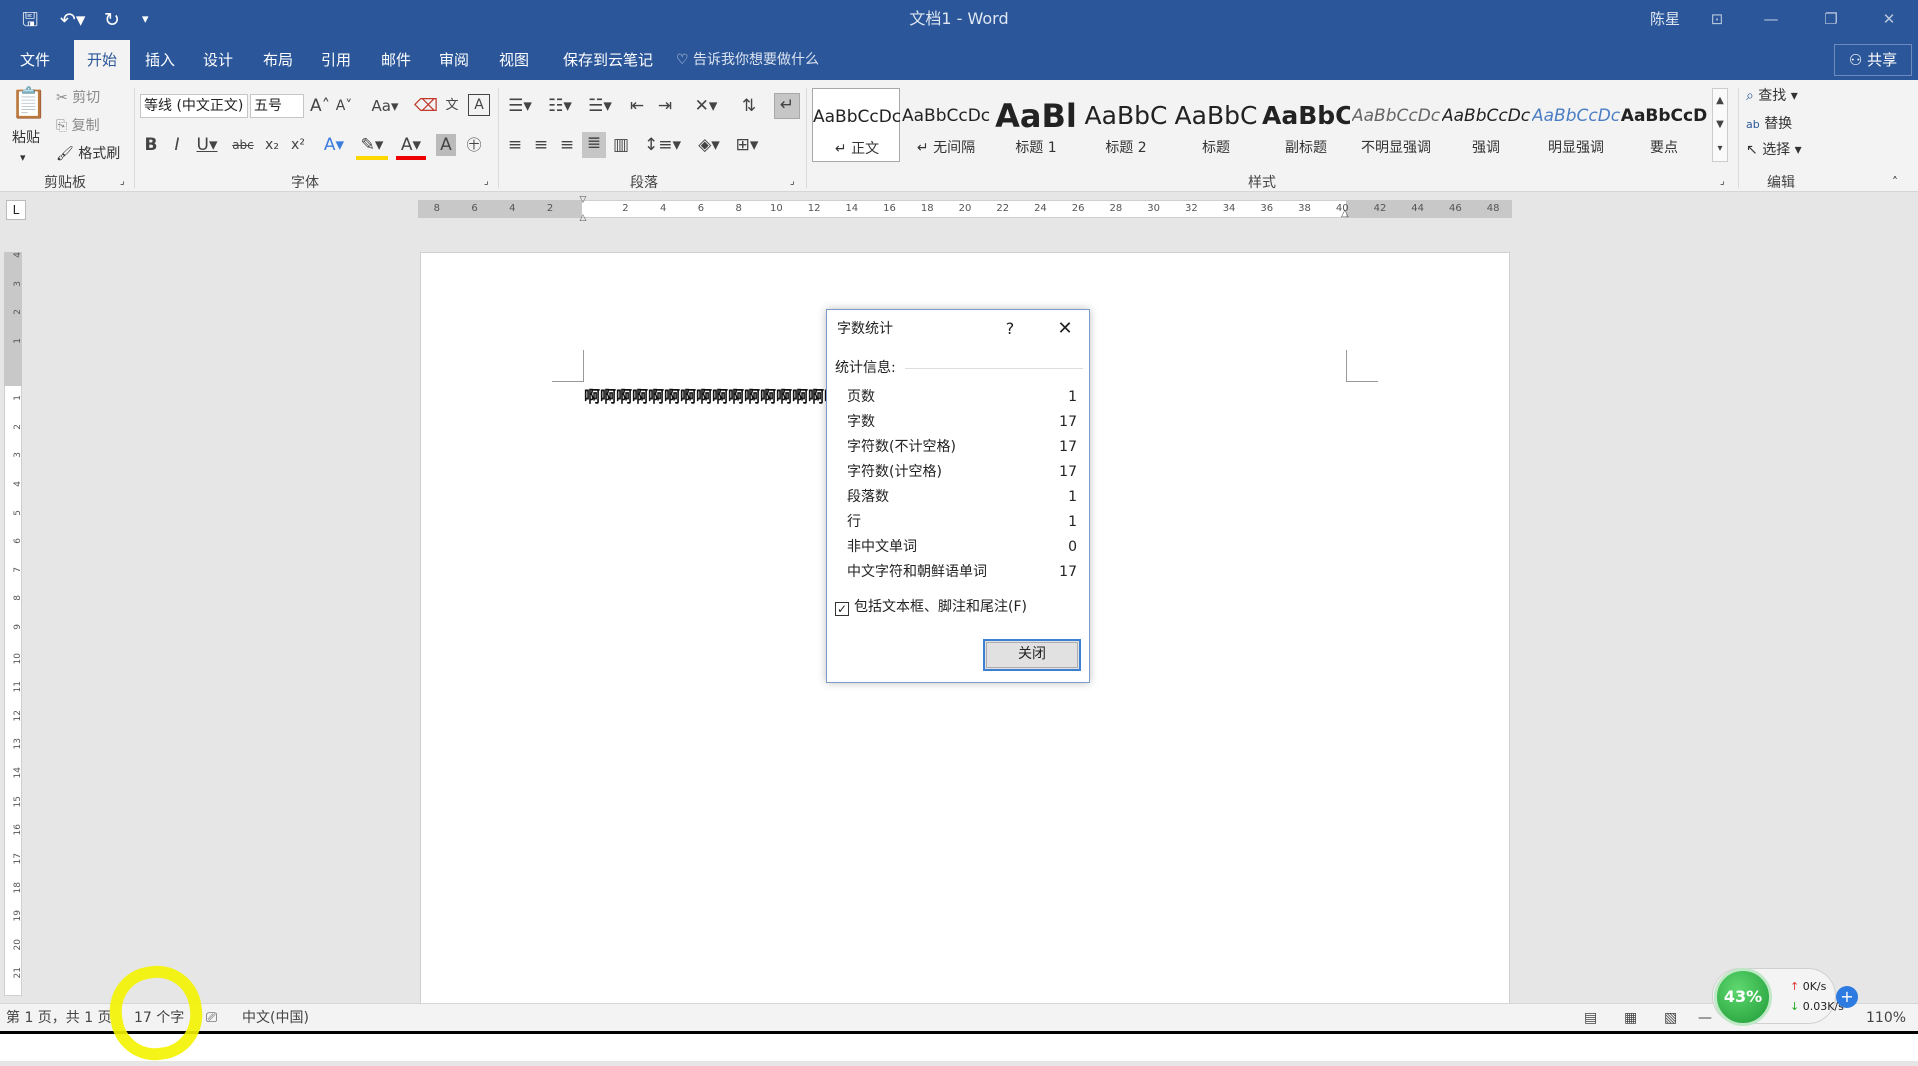  I want to click on tab-mailings: 邮件, so click(396, 60).